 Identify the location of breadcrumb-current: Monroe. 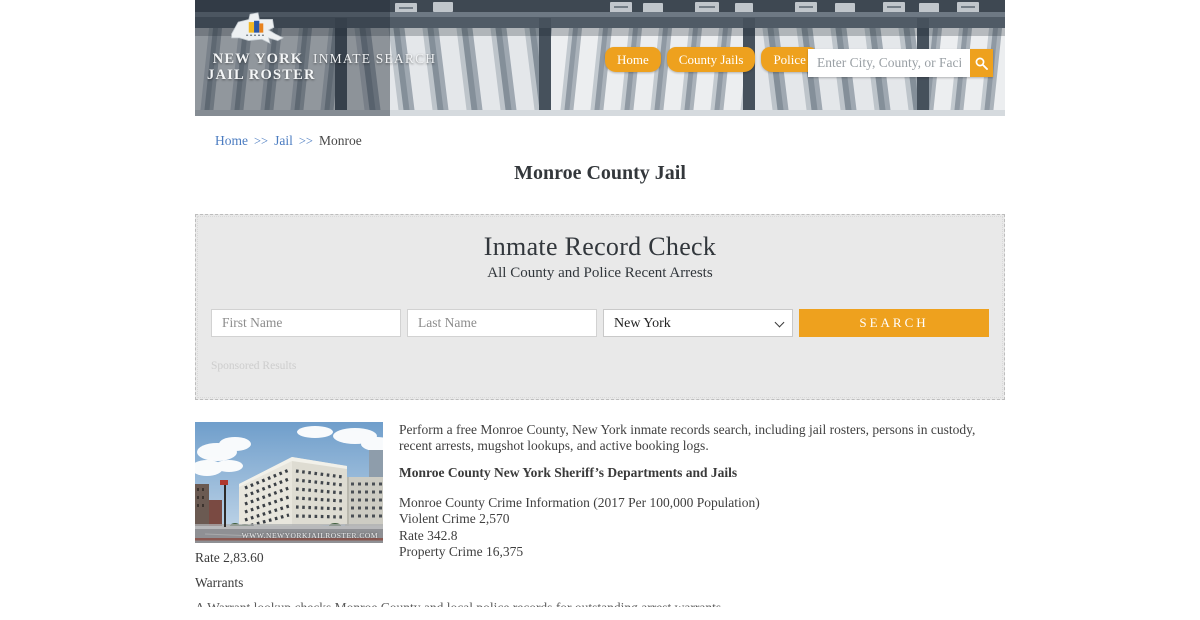
(340, 140).